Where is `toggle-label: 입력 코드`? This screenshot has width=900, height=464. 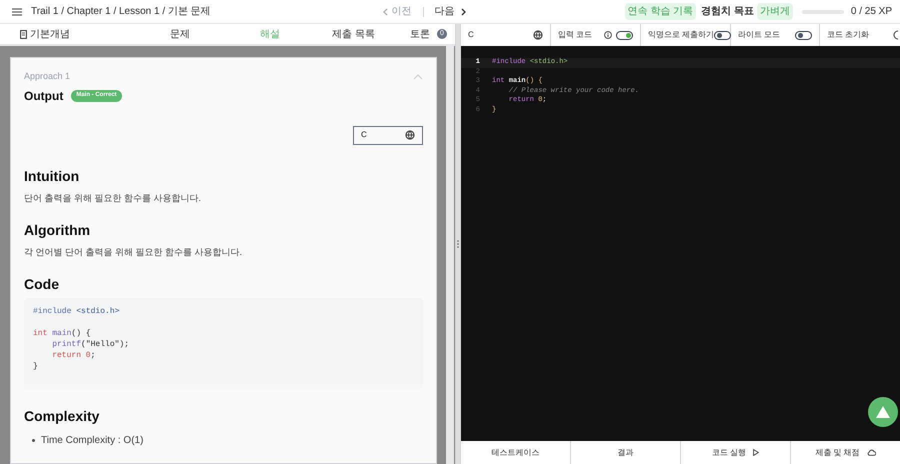
toggle-label: 입력 코드 is located at coordinates (575, 35).